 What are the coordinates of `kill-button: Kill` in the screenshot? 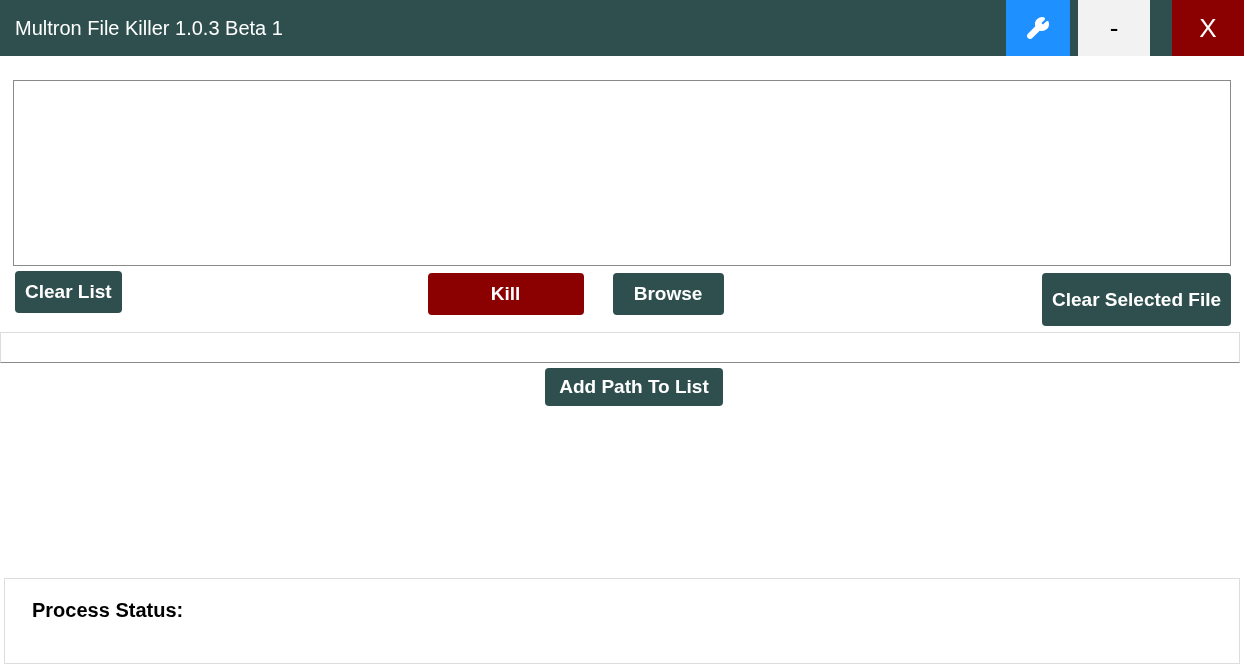 It's located at (505, 294).